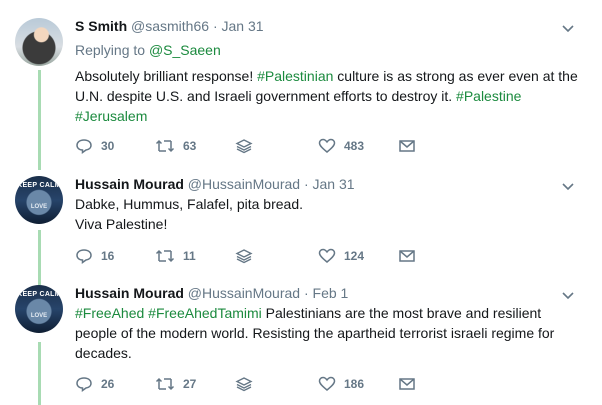 Image resolution: width=602 pixels, height=405 pixels. What do you see at coordinates (285, 147) in the screenshot?
I see `tweet-actions: 30 63 483` at bounding box center [285, 147].